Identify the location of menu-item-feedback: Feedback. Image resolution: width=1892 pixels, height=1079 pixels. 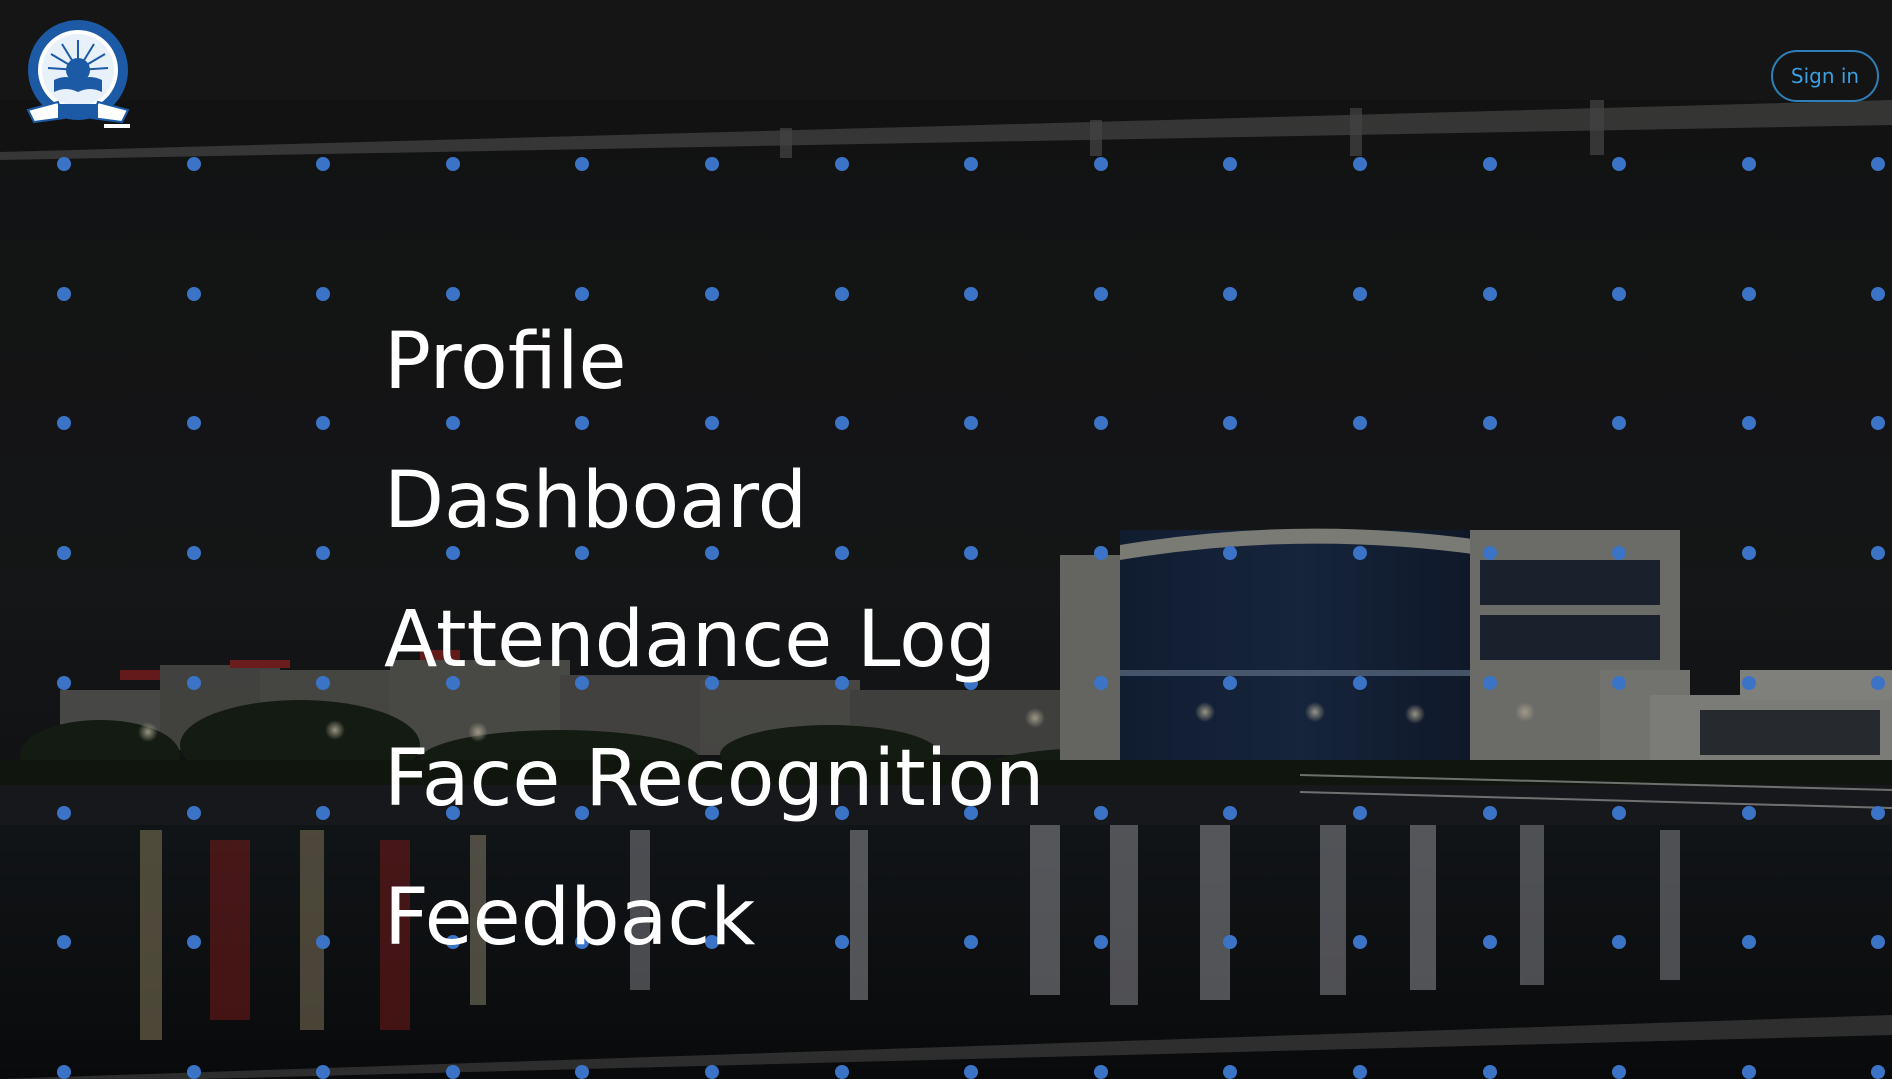
(714, 941).